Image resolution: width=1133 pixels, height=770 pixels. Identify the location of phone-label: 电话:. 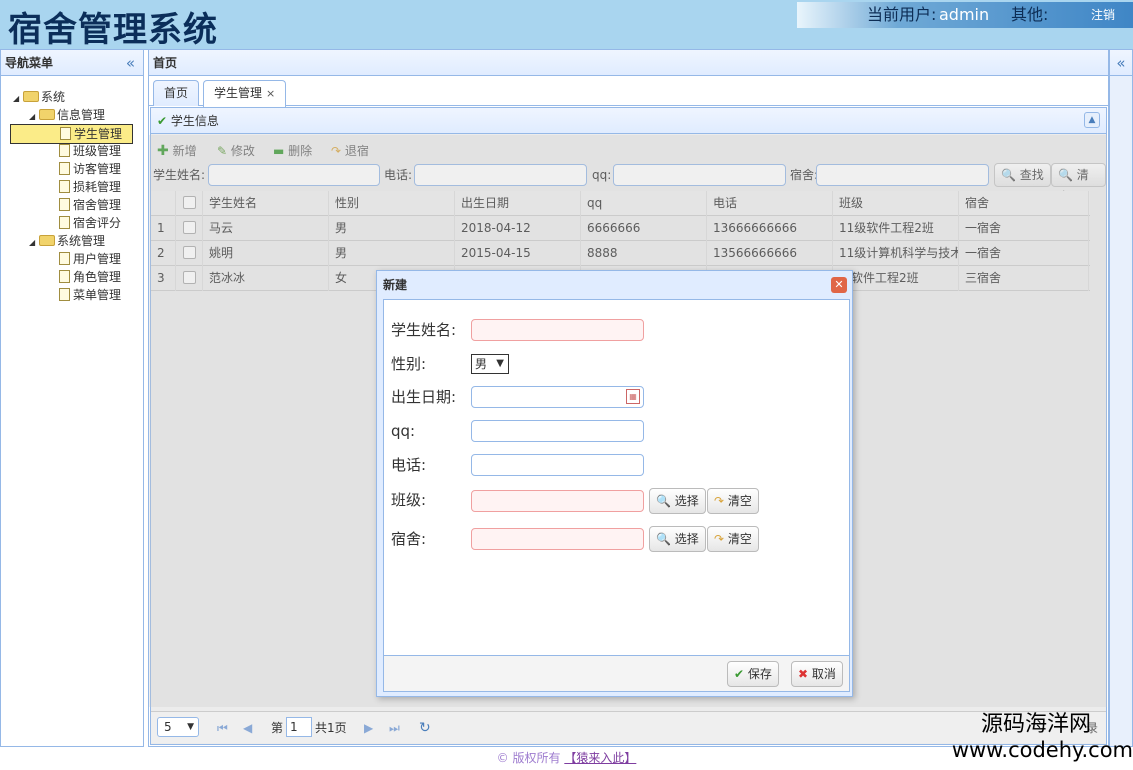
(409, 465).